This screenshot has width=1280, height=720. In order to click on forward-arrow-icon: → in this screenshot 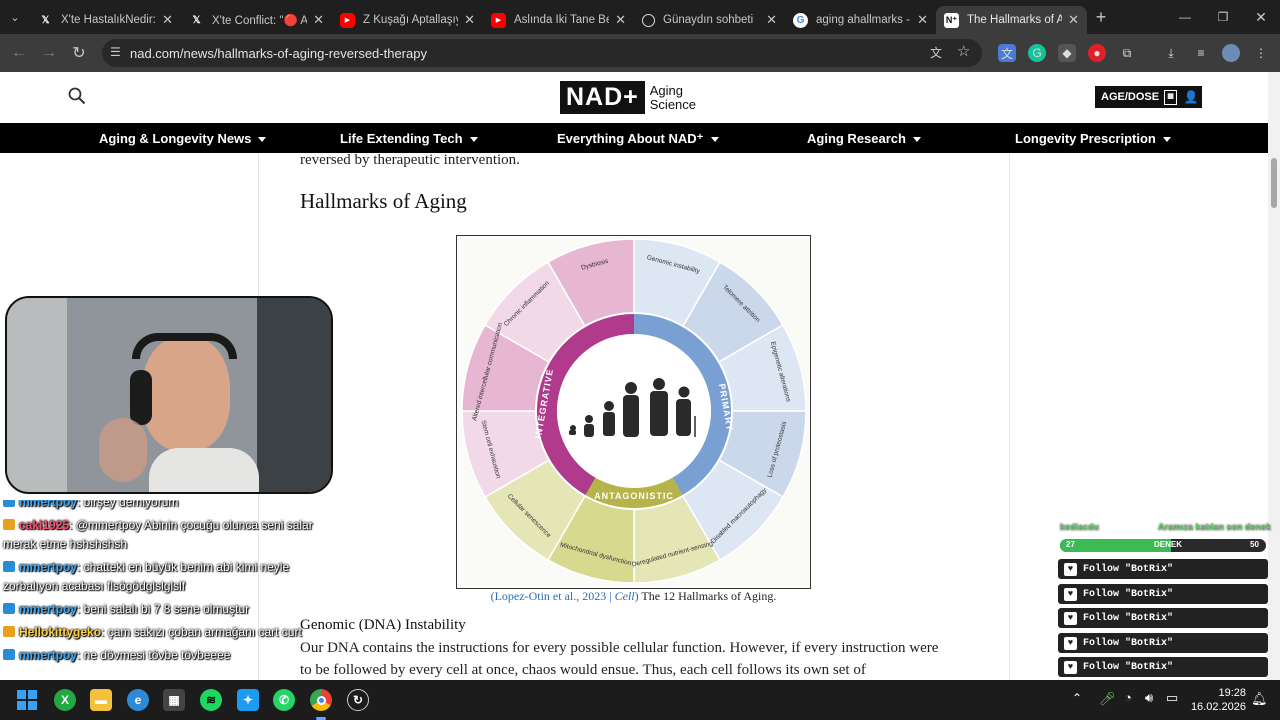, I will do `click(49, 53)`.